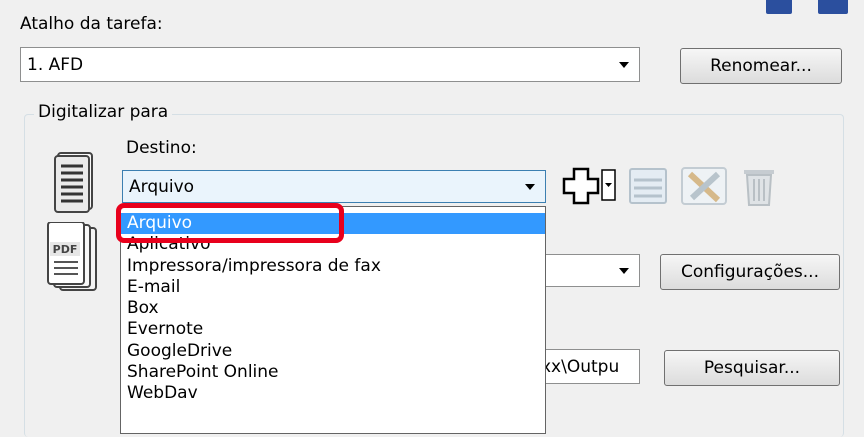 Image resolution: width=864 pixels, height=437 pixels. I want to click on output-path-field: xx\Outpu, so click(590, 366).